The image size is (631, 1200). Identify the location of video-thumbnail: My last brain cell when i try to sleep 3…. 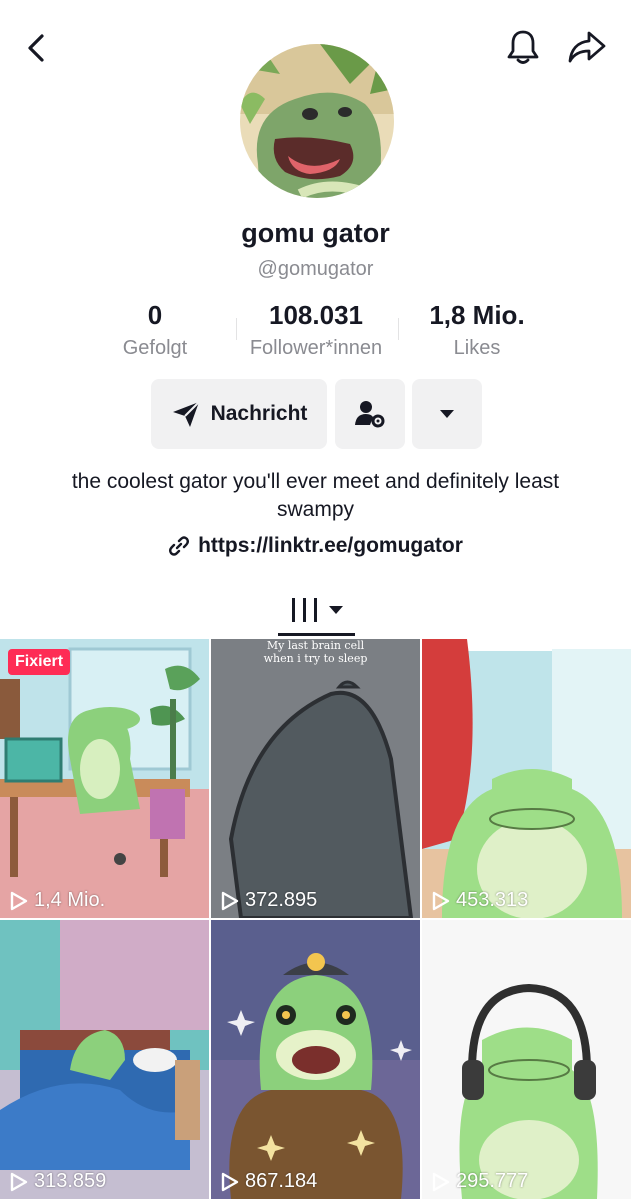
(315, 778).